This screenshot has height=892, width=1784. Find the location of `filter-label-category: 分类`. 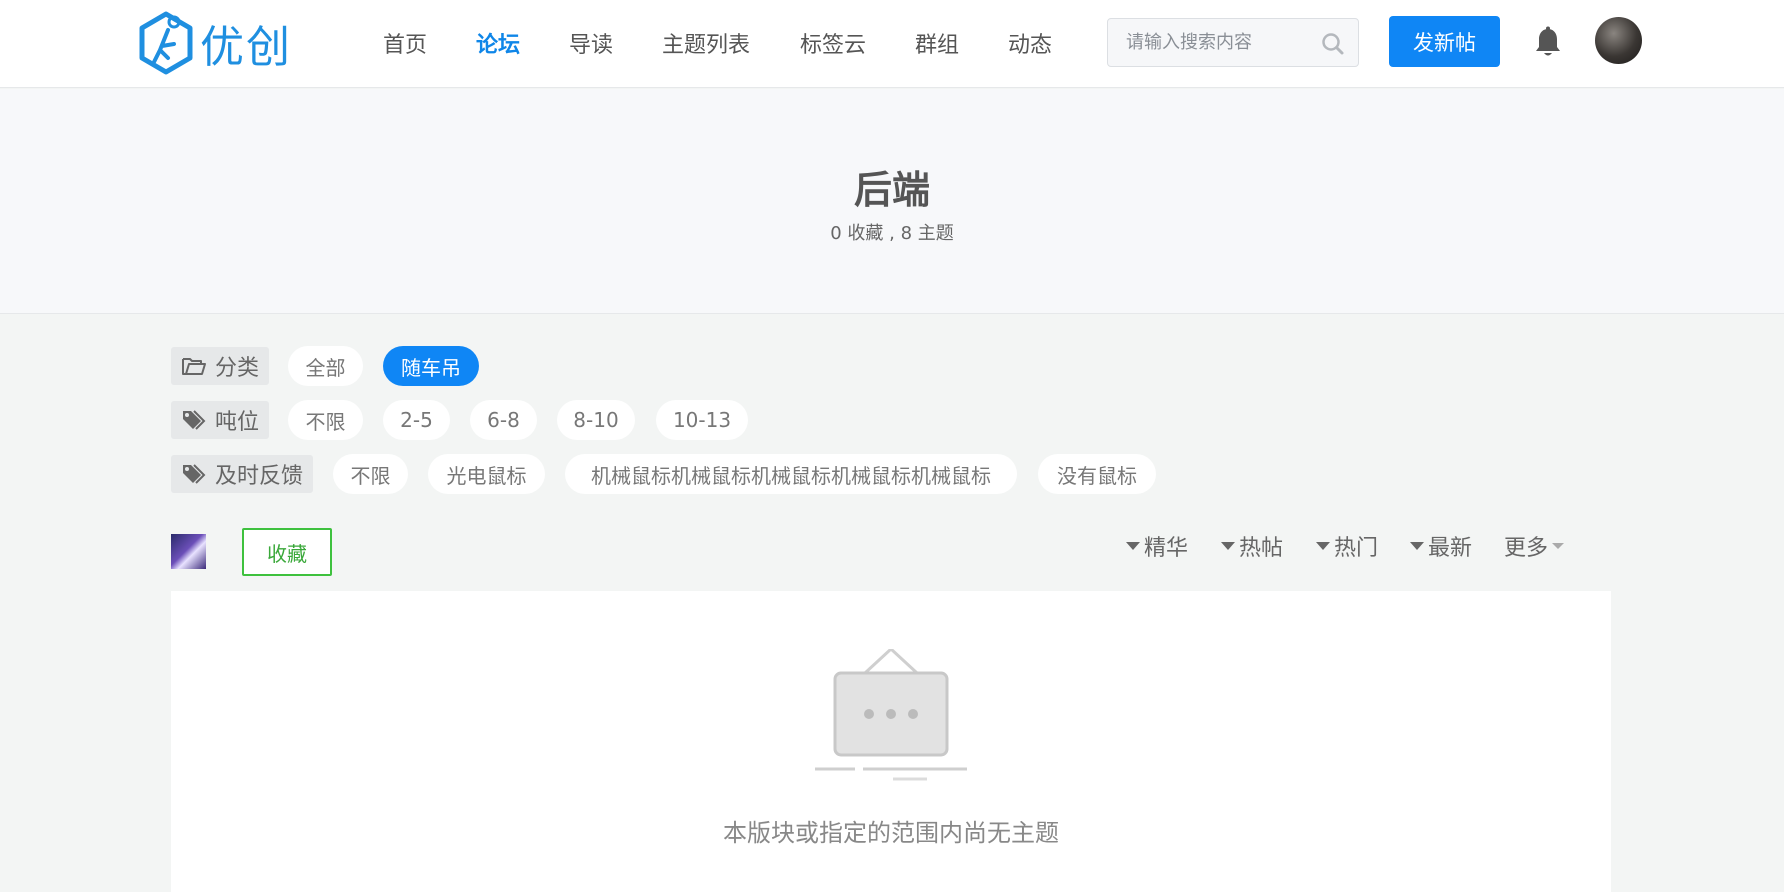

filter-label-category: 分类 is located at coordinates (220, 366).